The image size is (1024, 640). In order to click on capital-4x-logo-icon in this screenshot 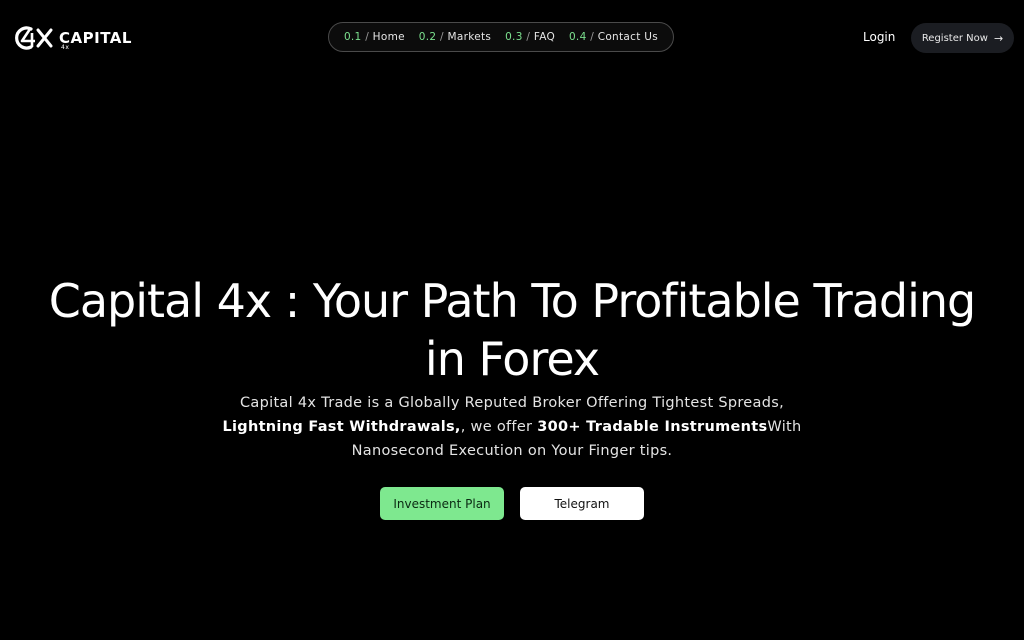, I will do `click(35, 38)`.